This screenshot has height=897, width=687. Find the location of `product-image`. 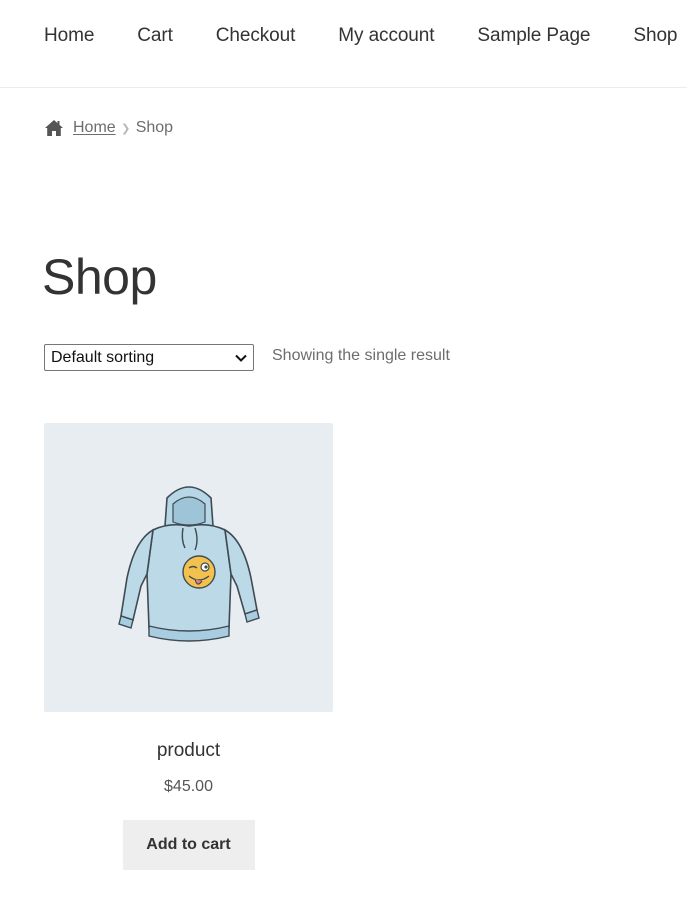

product-image is located at coordinates (188, 567).